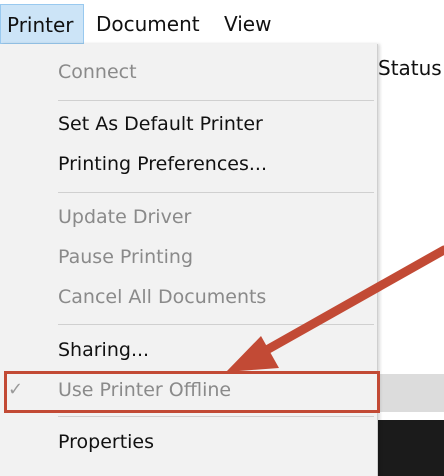  Describe the element at coordinates (335, 308) in the screenshot. I see `annotation-arrow-icon` at that location.